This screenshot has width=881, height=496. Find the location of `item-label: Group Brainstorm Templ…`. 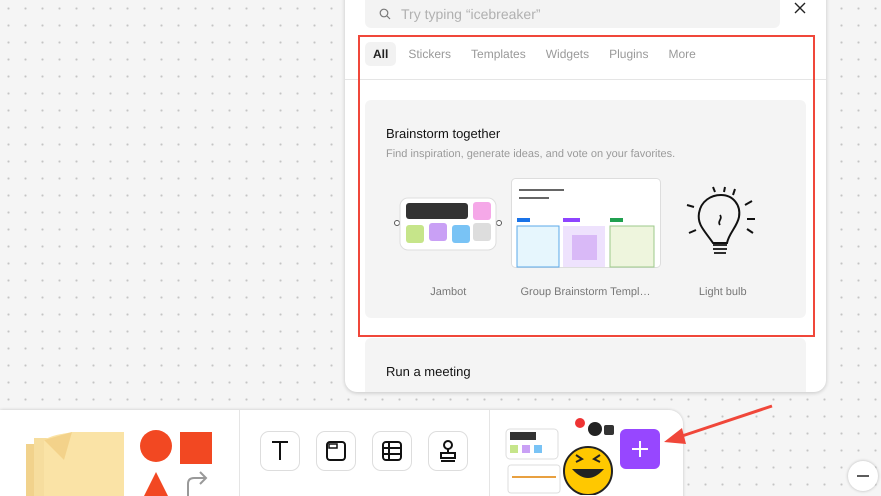

item-label: Group Brainstorm Templ… is located at coordinates (585, 292).